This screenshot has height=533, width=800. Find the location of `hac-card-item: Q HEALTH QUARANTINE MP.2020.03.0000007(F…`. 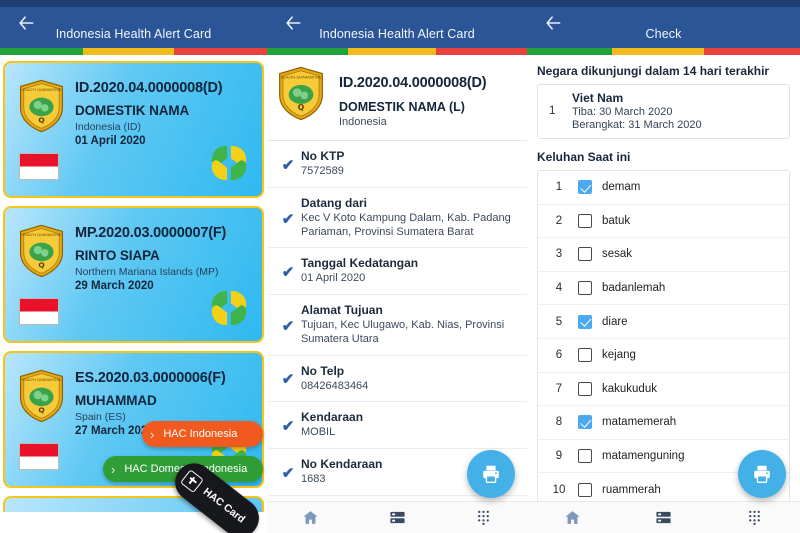

hac-card-item: Q HEALTH QUARANTINE MP.2020.03.0000007(F… is located at coordinates (133, 274).